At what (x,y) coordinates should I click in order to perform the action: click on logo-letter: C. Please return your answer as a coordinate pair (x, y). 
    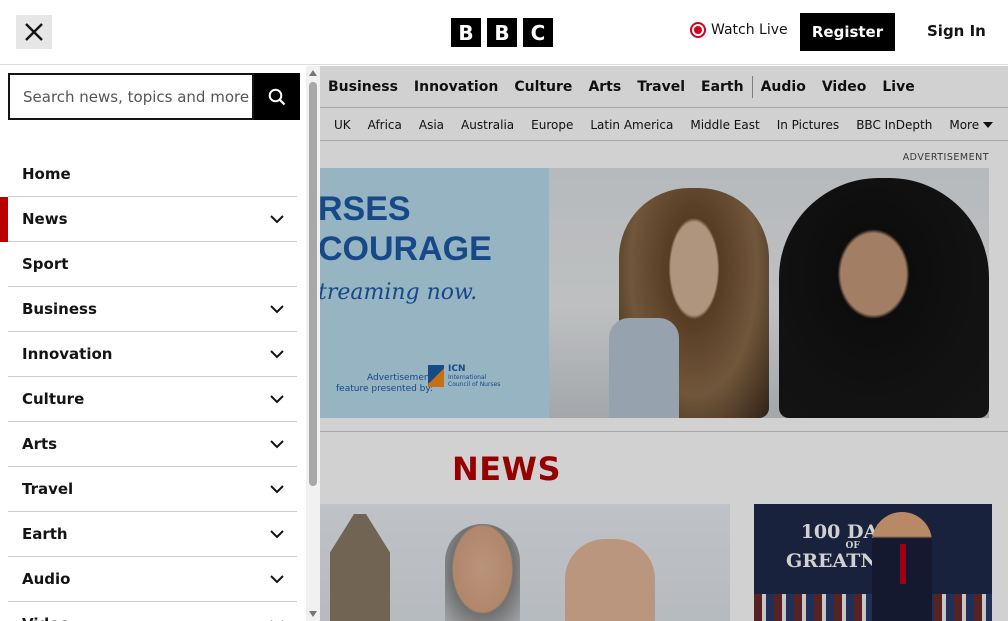
    Looking at the image, I should click on (538, 32).